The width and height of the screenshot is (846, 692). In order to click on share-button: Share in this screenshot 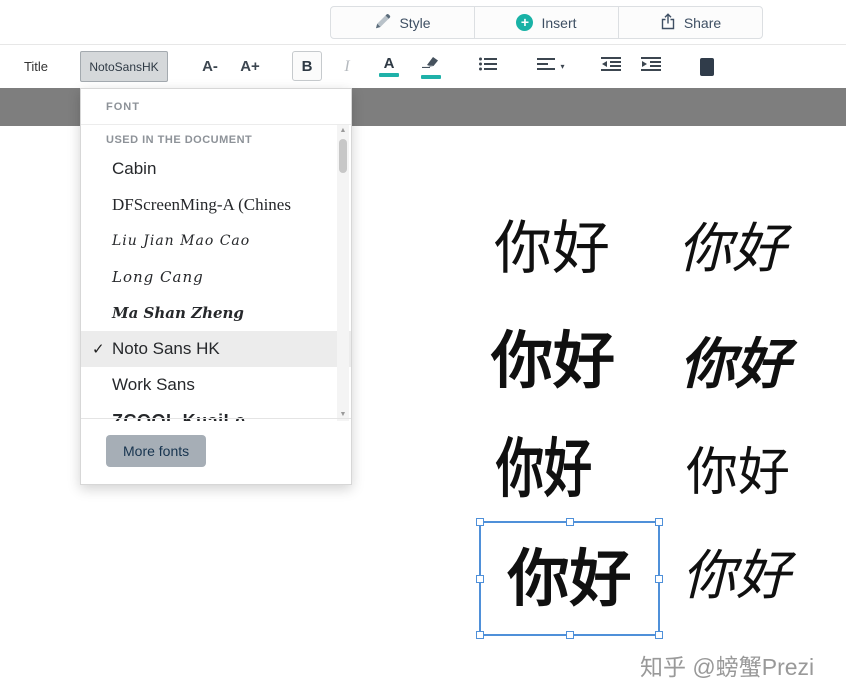, I will do `click(690, 22)`.